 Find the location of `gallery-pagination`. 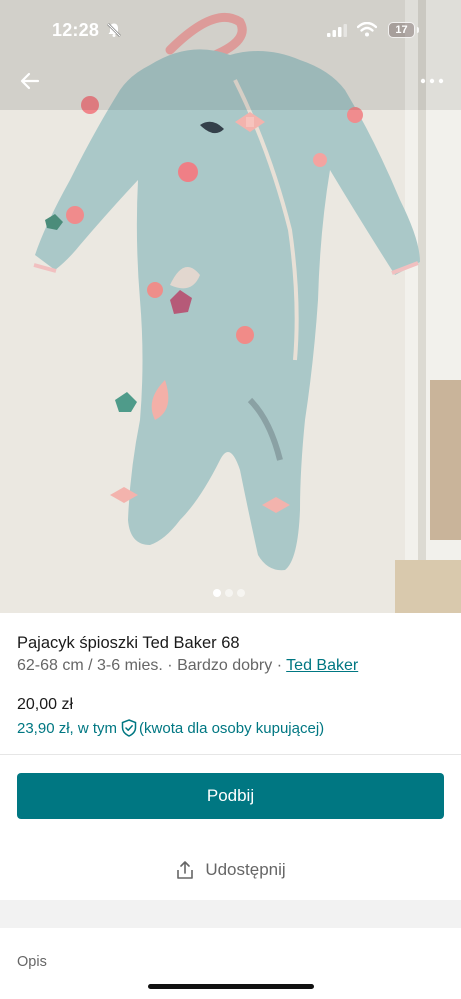

gallery-pagination is located at coordinates (229, 593).